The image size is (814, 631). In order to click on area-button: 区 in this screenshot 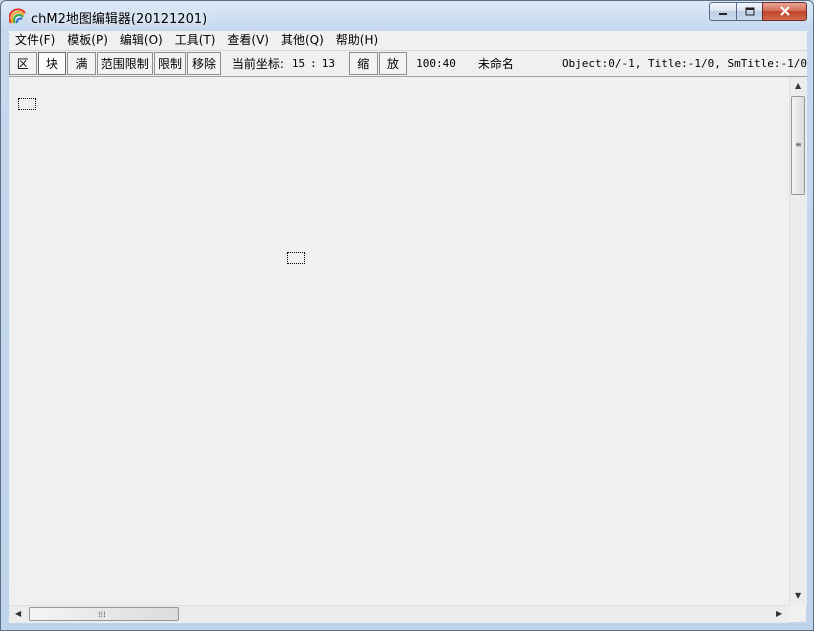, I will do `click(23, 63)`.